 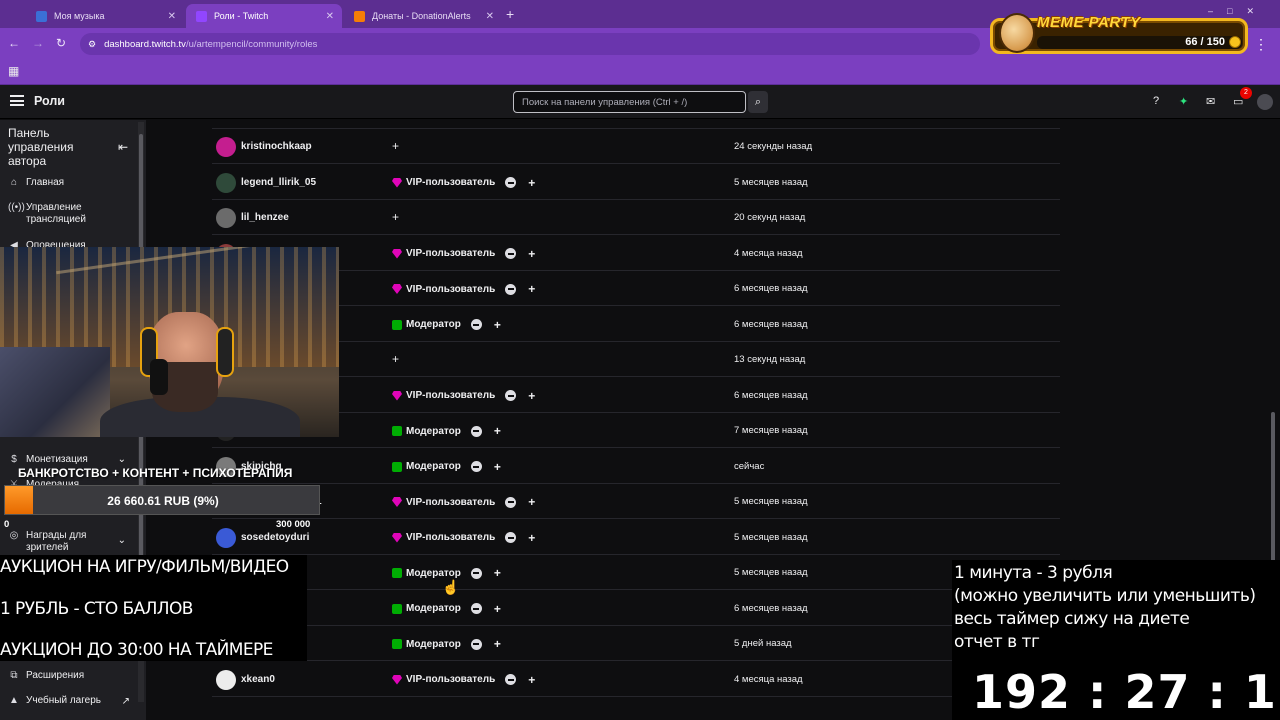 What do you see at coordinates (1156, 101) in the screenshot?
I see `help-icon: ?` at bounding box center [1156, 101].